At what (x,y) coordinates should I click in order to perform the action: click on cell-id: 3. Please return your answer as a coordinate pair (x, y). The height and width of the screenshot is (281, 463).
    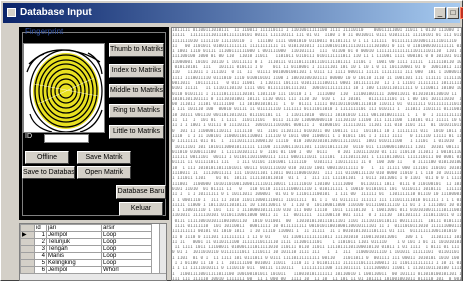
    Looking at the image, I should click on (40, 249).